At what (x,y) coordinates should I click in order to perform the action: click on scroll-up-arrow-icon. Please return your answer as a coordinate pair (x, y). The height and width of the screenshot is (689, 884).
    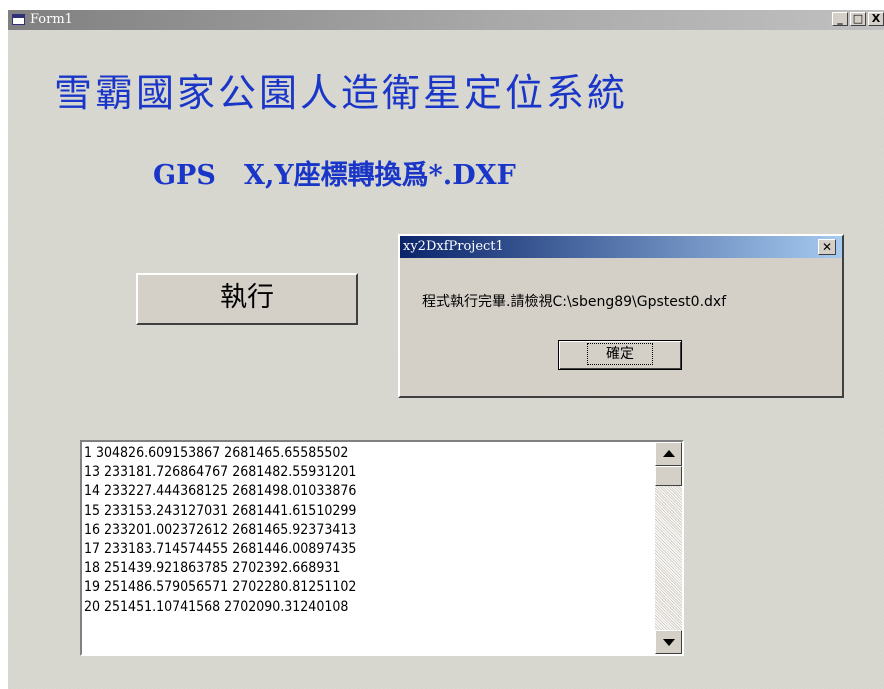
    Looking at the image, I should click on (669, 453).